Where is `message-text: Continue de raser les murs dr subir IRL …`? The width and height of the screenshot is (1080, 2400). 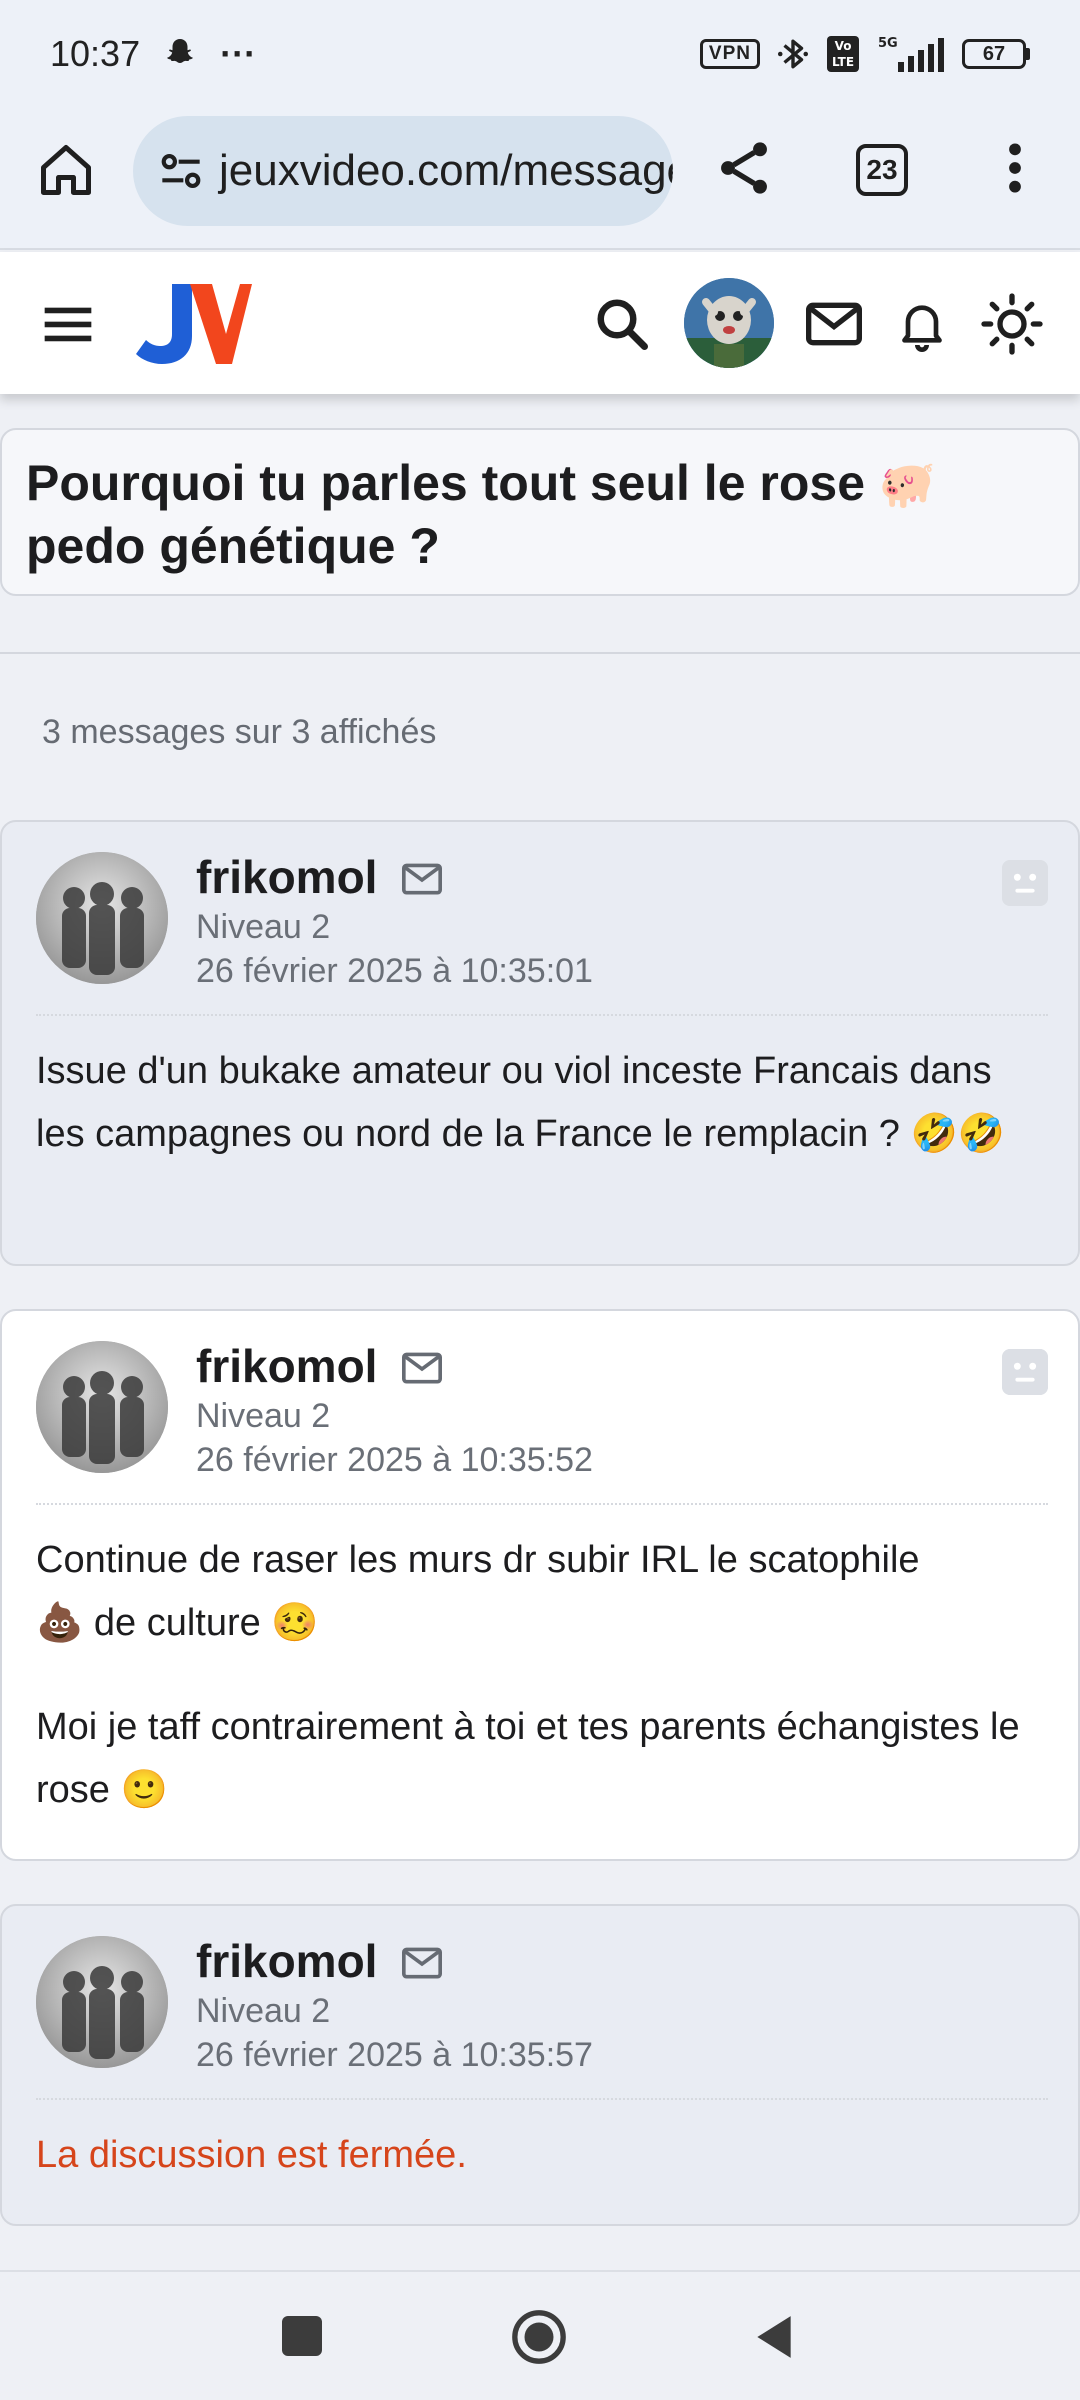 message-text: Continue de raser les murs dr subir IRL … is located at coordinates (478, 1560).